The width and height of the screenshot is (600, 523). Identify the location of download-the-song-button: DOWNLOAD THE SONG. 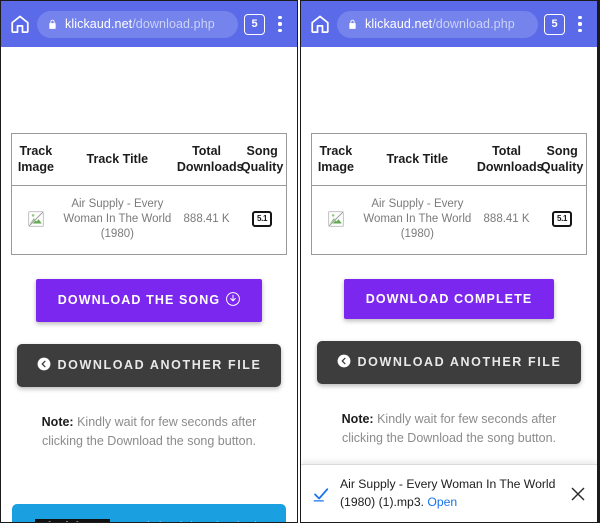
(149, 300).